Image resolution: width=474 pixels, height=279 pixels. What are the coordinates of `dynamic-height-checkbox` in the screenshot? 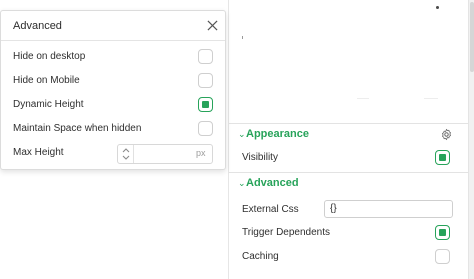 It's located at (205, 104).